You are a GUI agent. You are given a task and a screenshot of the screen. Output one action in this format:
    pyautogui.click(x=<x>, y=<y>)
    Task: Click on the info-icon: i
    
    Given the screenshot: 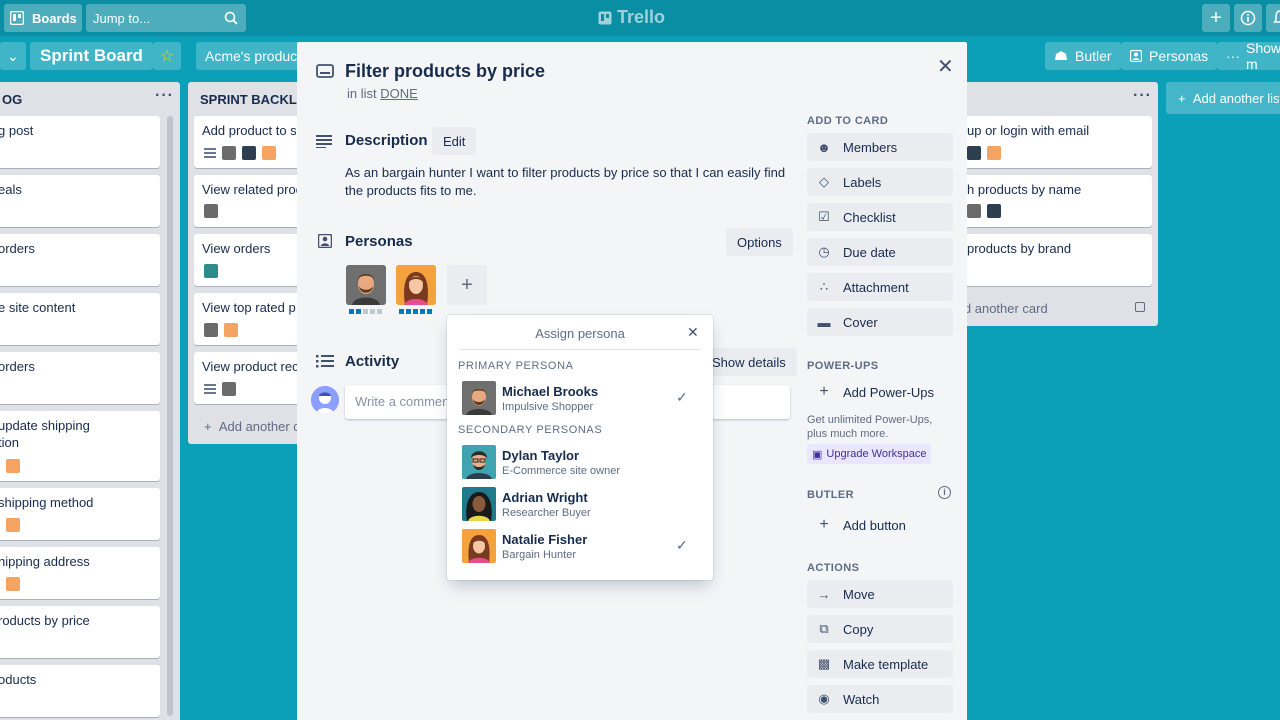 What is the action you would take?
    pyautogui.click(x=944, y=492)
    